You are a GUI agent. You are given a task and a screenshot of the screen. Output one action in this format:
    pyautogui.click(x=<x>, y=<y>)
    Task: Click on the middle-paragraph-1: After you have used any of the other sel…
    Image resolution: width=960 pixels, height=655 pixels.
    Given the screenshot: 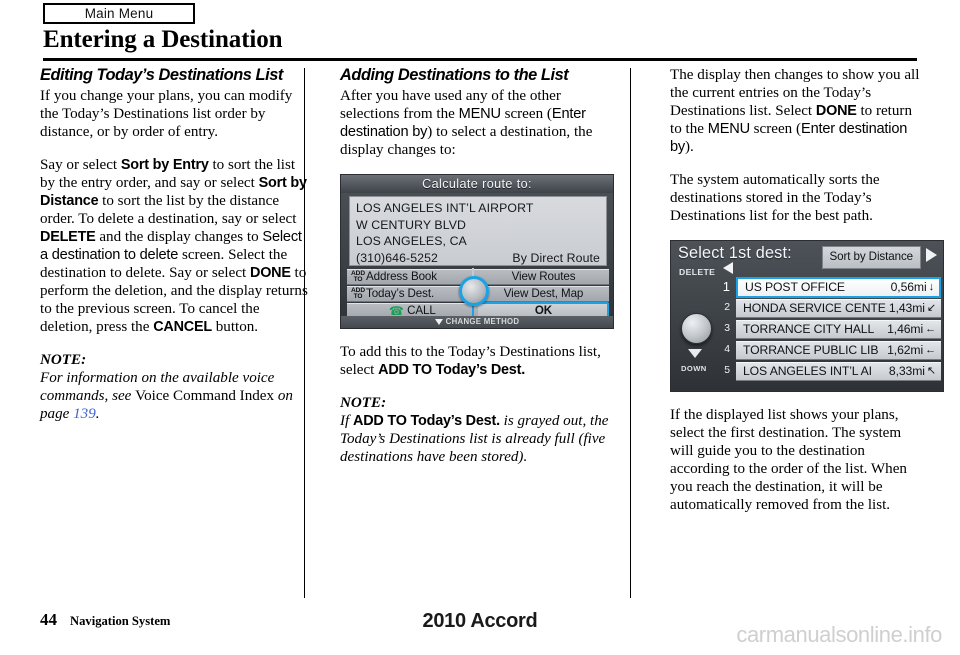 What is the action you would take?
    pyautogui.click(x=475, y=123)
    